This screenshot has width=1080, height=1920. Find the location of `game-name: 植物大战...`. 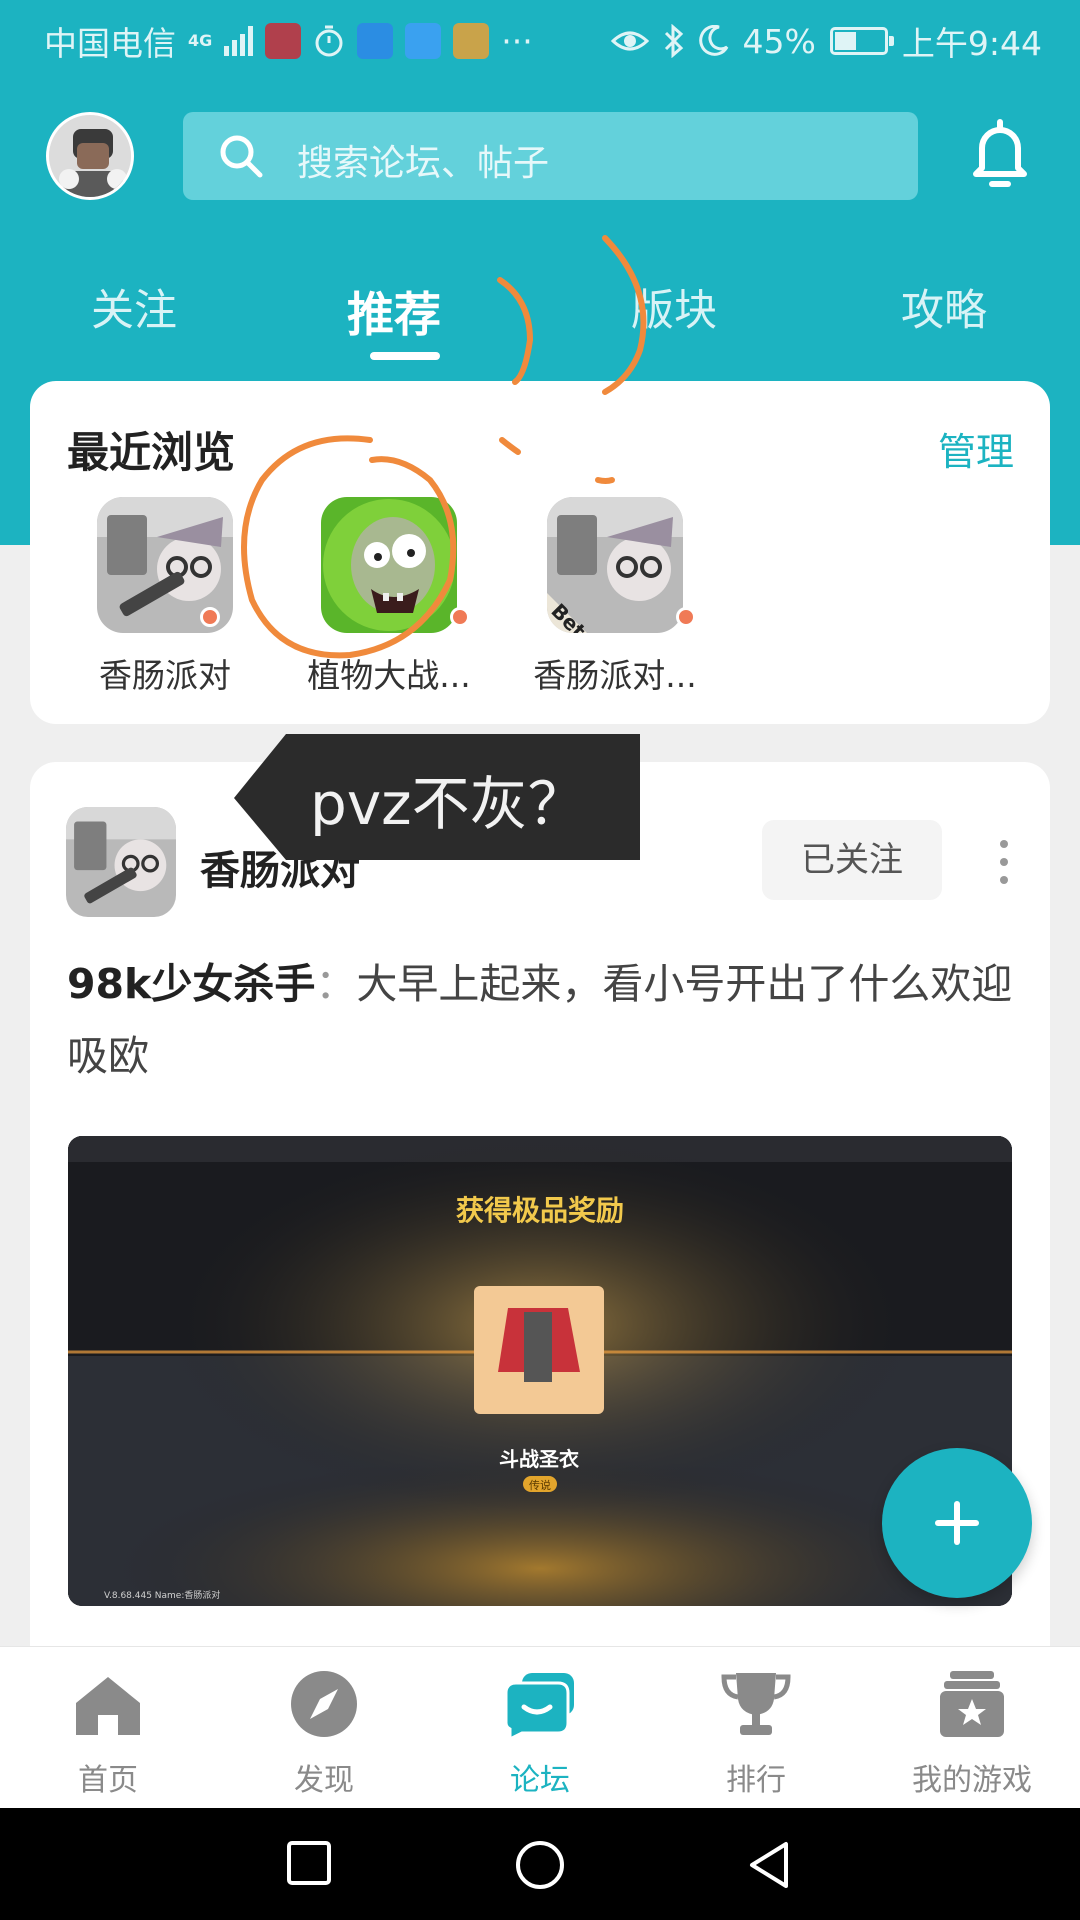

game-name: 植物大战... is located at coordinates (389, 675).